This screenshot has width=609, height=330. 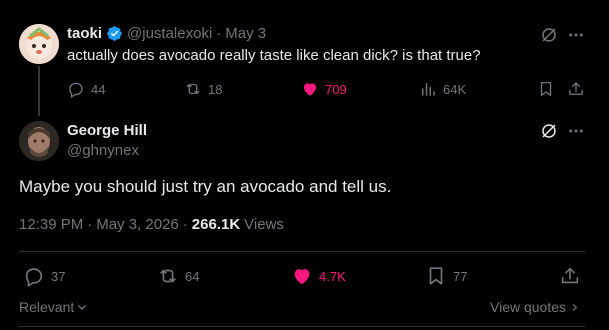 I want to click on reply-reply-button: 37, so click(x=44, y=276).